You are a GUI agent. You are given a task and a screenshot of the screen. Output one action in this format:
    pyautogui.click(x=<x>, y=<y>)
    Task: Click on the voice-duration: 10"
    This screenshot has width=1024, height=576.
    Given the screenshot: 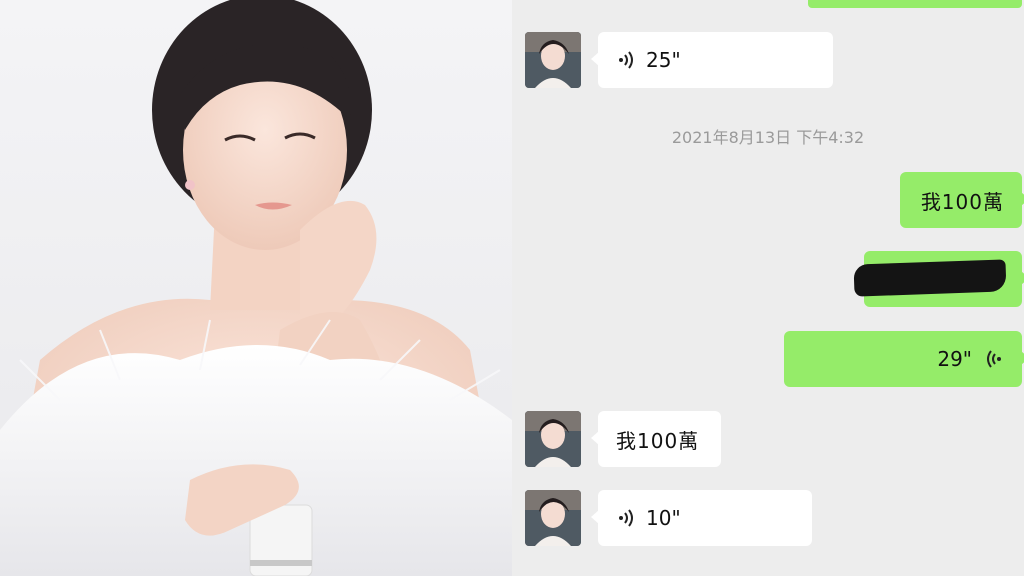 What is the action you would take?
    pyautogui.click(x=663, y=518)
    